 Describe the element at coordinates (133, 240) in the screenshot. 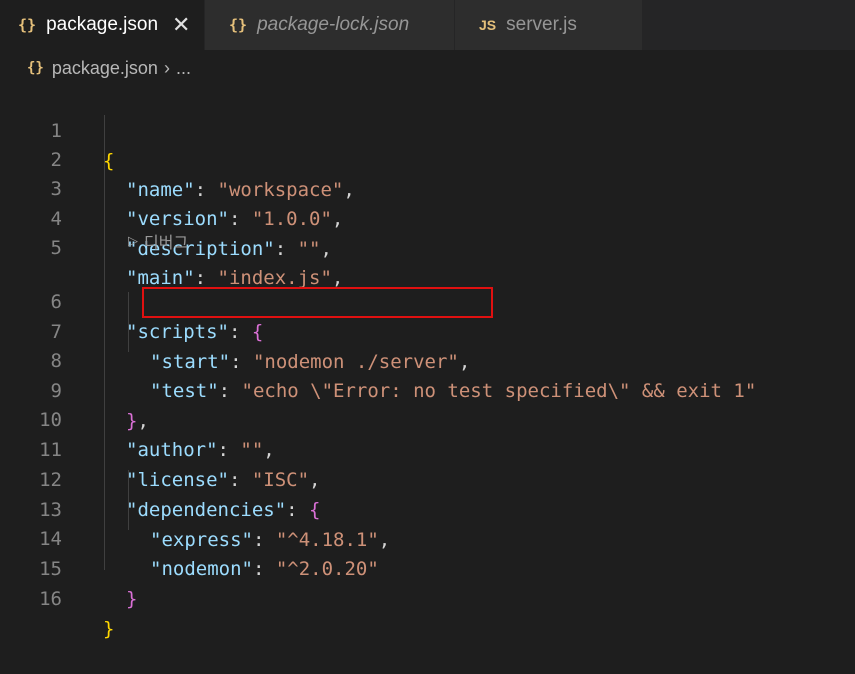

I see `play-icon: ▷` at that location.